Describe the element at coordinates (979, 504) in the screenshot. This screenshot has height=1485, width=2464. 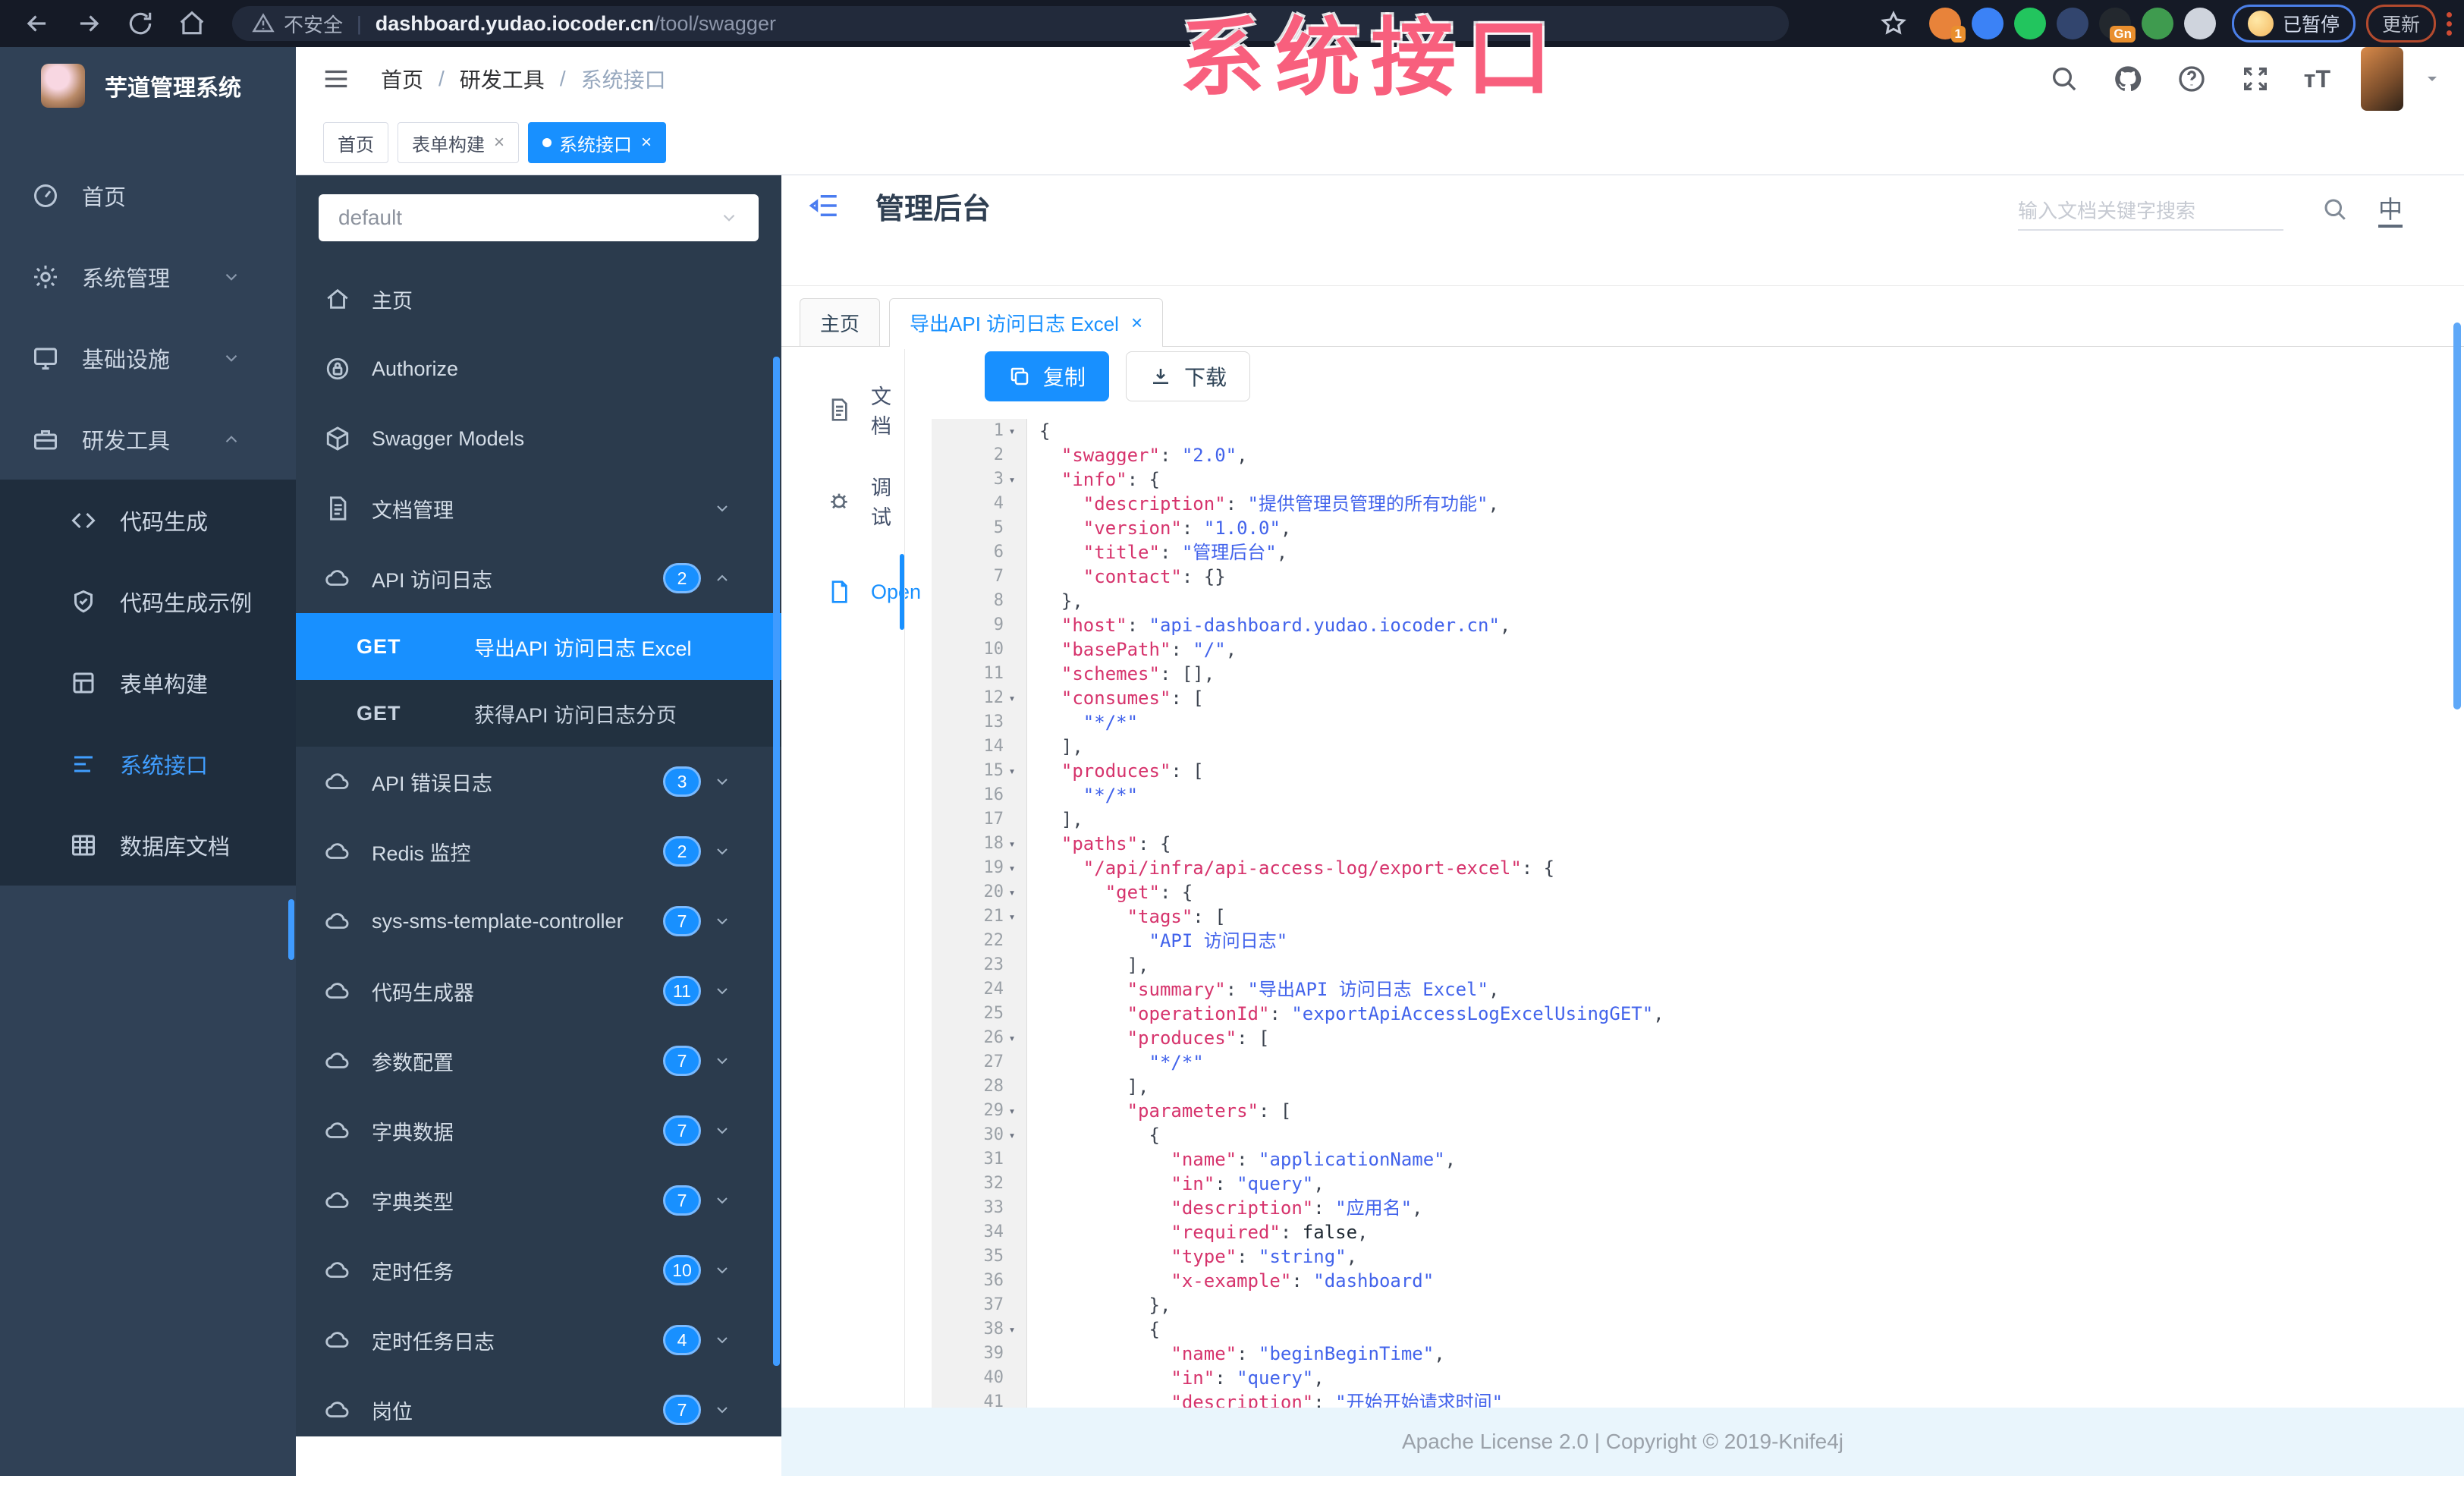
I see `gutter-cell: 4` at that location.